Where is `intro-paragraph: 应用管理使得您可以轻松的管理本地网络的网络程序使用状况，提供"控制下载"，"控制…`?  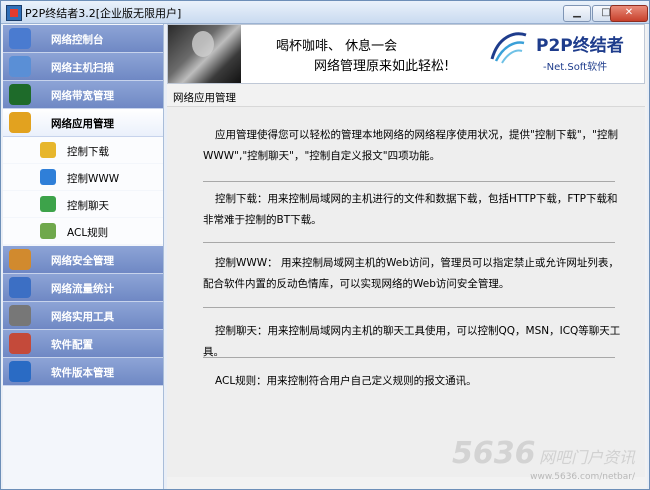
intro-paragraph: 应用管理使得您可以轻松的管理本地网络的网络程序使用状况，提供"控制下载"，"控制… is located at coordinates (410, 145).